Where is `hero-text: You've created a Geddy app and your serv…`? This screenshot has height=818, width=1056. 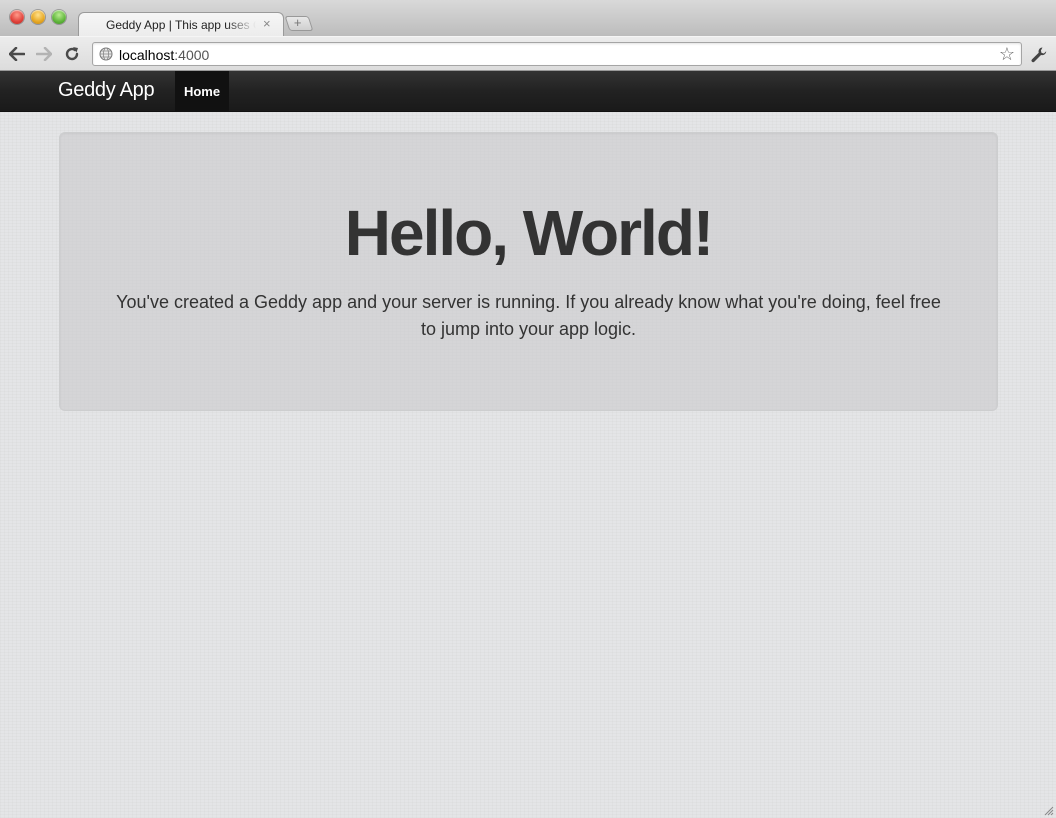 hero-text: You've created a Geddy app and your serv… is located at coordinates (528, 315).